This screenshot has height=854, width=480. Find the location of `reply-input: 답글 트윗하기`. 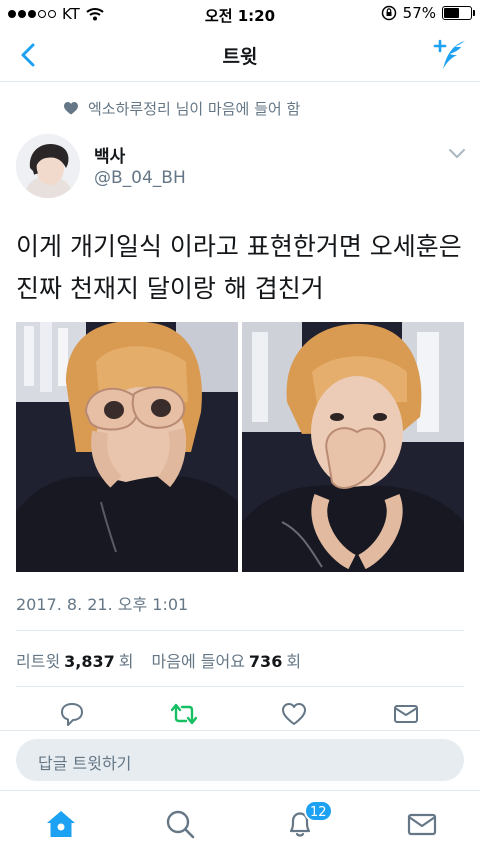

reply-input: 답글 트윗하기 is located at coordinates (240, 760).